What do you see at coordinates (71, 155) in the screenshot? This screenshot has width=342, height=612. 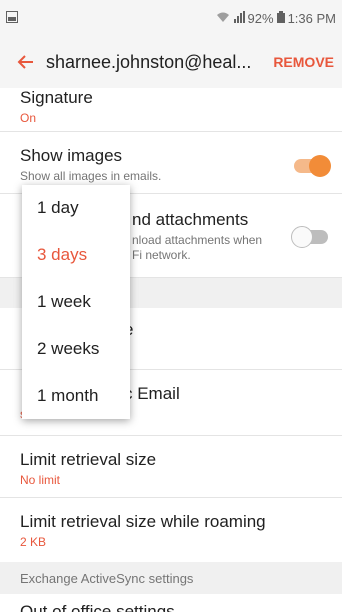 I see `show-images-title: Show images` at bounding box center [71, 155].